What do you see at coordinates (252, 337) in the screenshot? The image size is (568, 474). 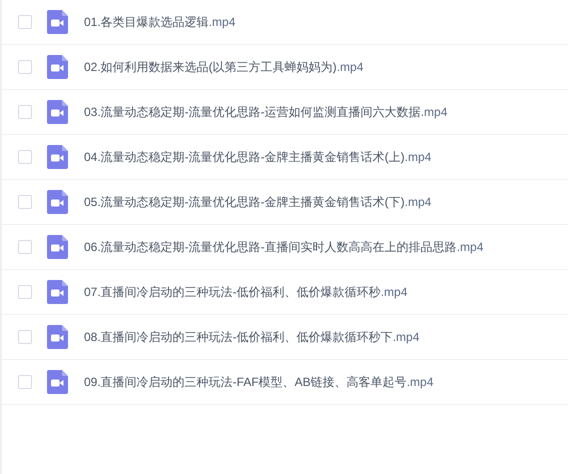 I see `file-name: 08.直播间冷启动的三种玩法-低价福利、低价爆款循环秒下.mp4` at bounding box center [252, 337].